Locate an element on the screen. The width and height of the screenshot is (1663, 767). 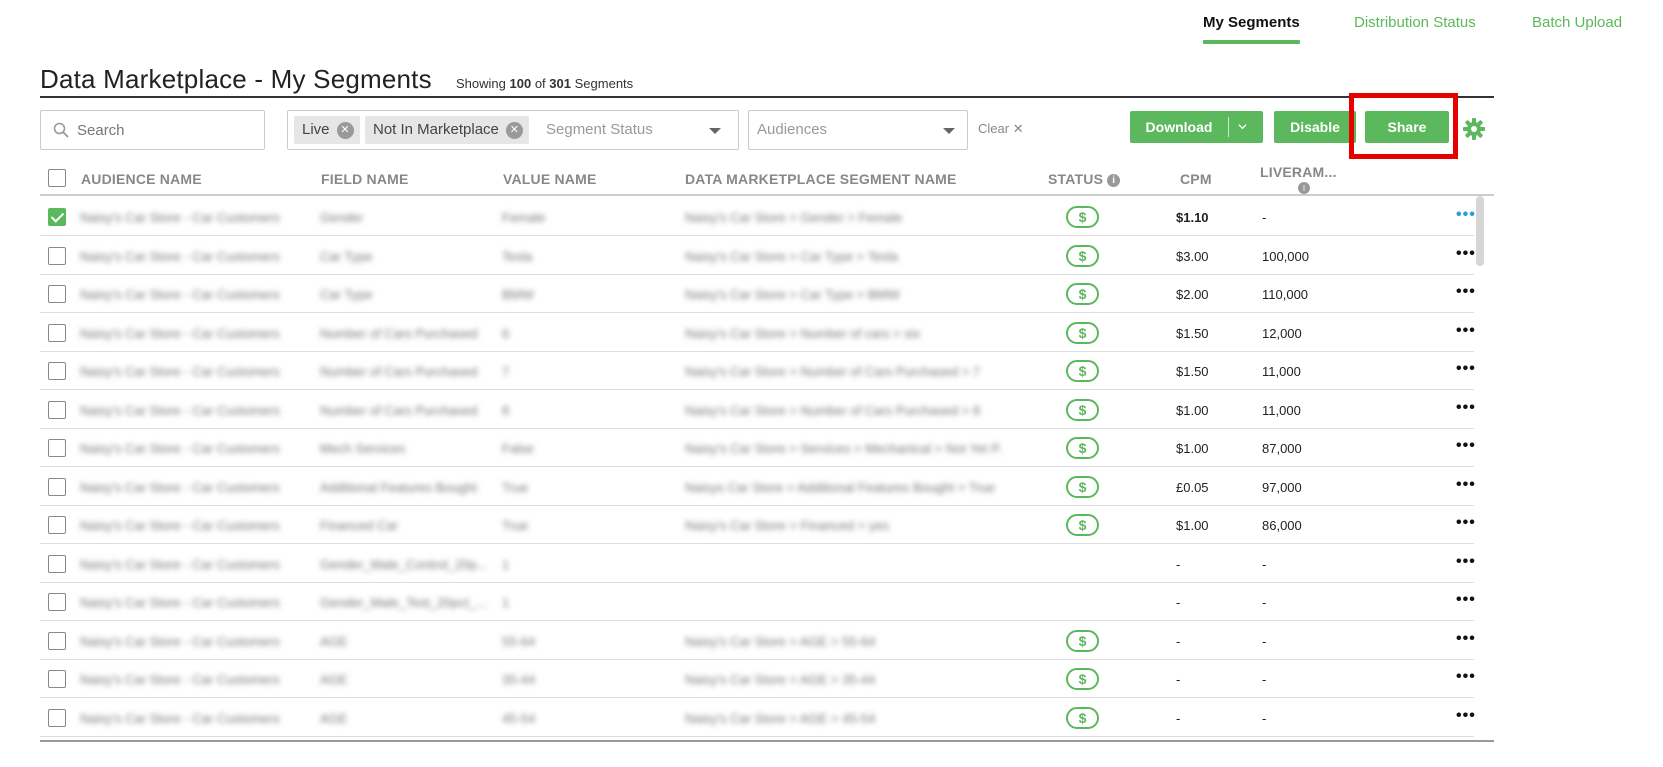
cpm-cell: $1.50 is located at coordinates (1192, 371).